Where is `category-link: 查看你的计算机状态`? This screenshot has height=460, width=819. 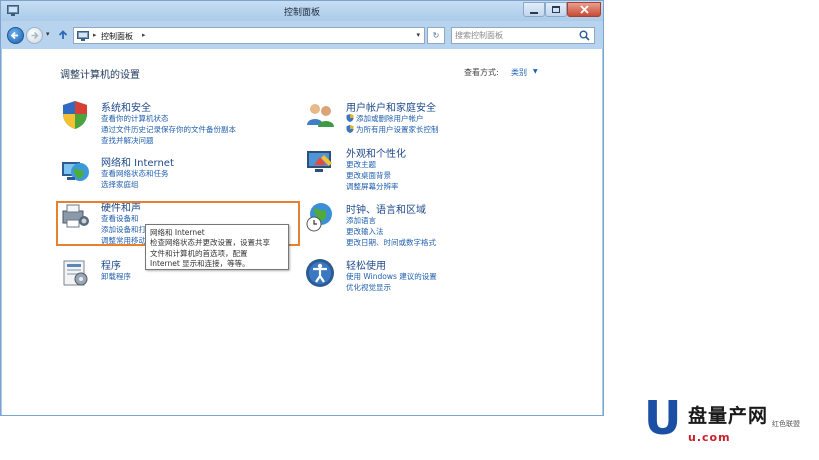
category-link: 查看你的计算机状态 is located at coordinates (135, 118).